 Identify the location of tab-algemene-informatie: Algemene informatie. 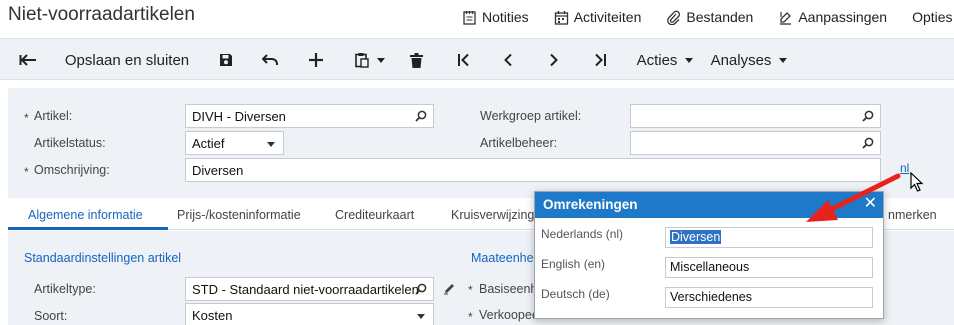
(85, 215).